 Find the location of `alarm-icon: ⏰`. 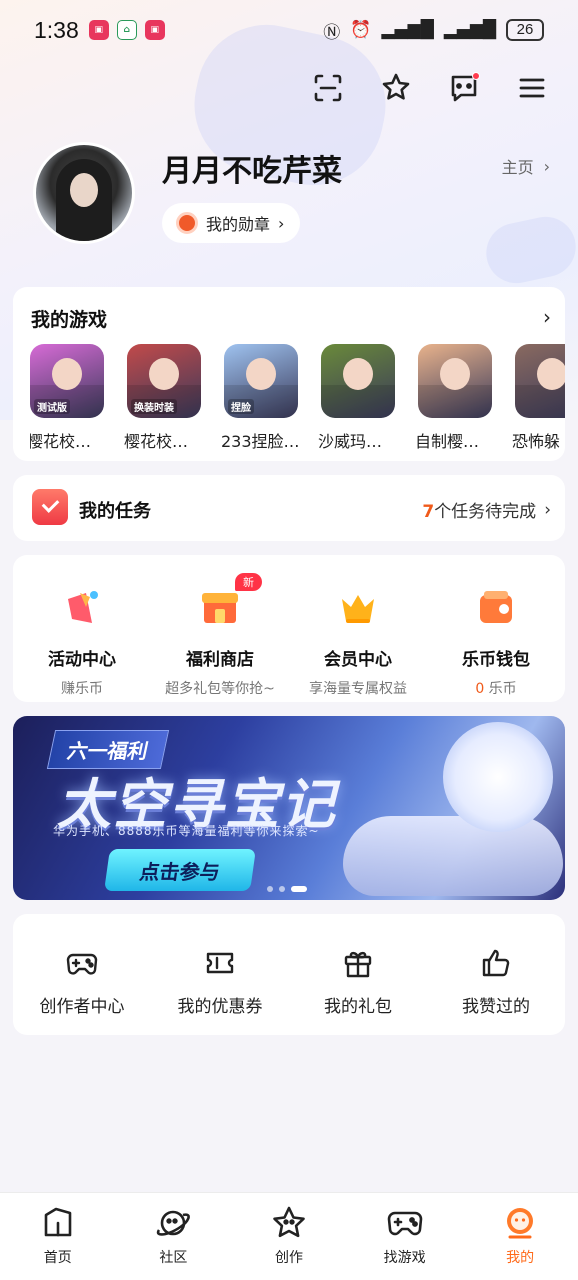

alarm-icon: ⏰ is located at coordinates (361, 30).